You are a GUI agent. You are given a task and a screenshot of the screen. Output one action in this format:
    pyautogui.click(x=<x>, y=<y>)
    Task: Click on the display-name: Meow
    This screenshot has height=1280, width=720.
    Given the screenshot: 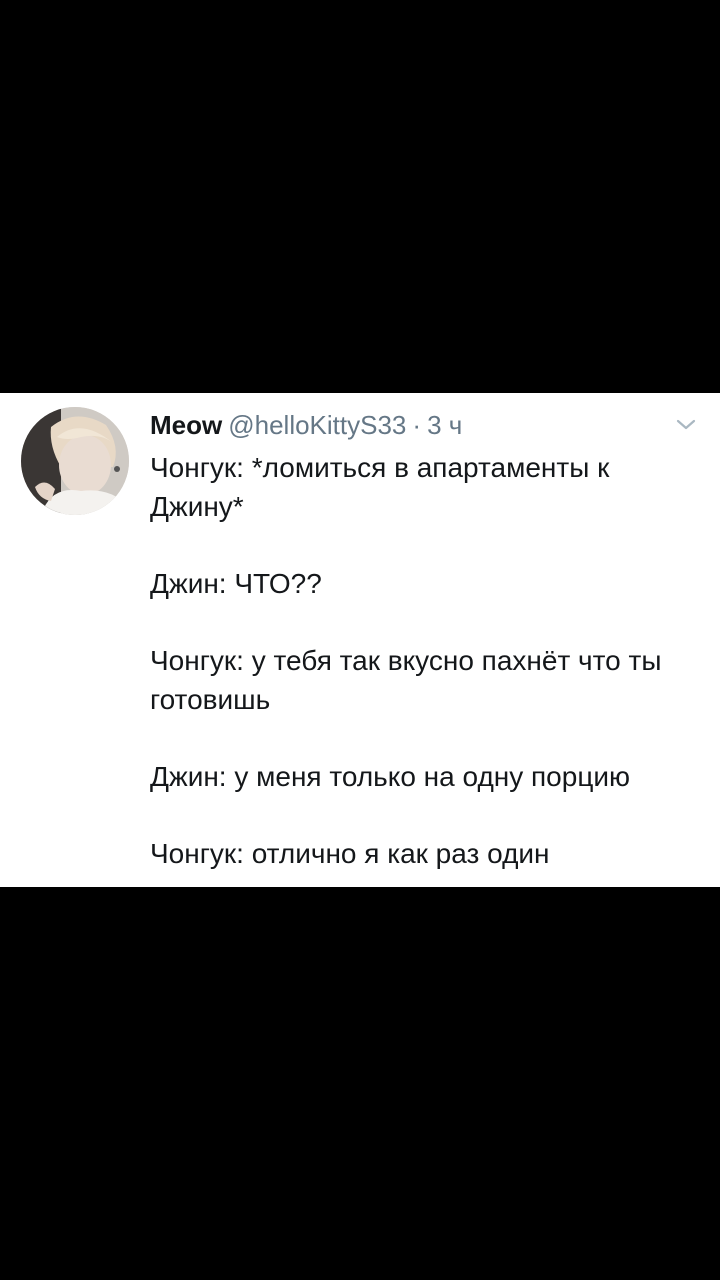 What is the action you would take?
    pyautogui.click(x=186, y=425)
    